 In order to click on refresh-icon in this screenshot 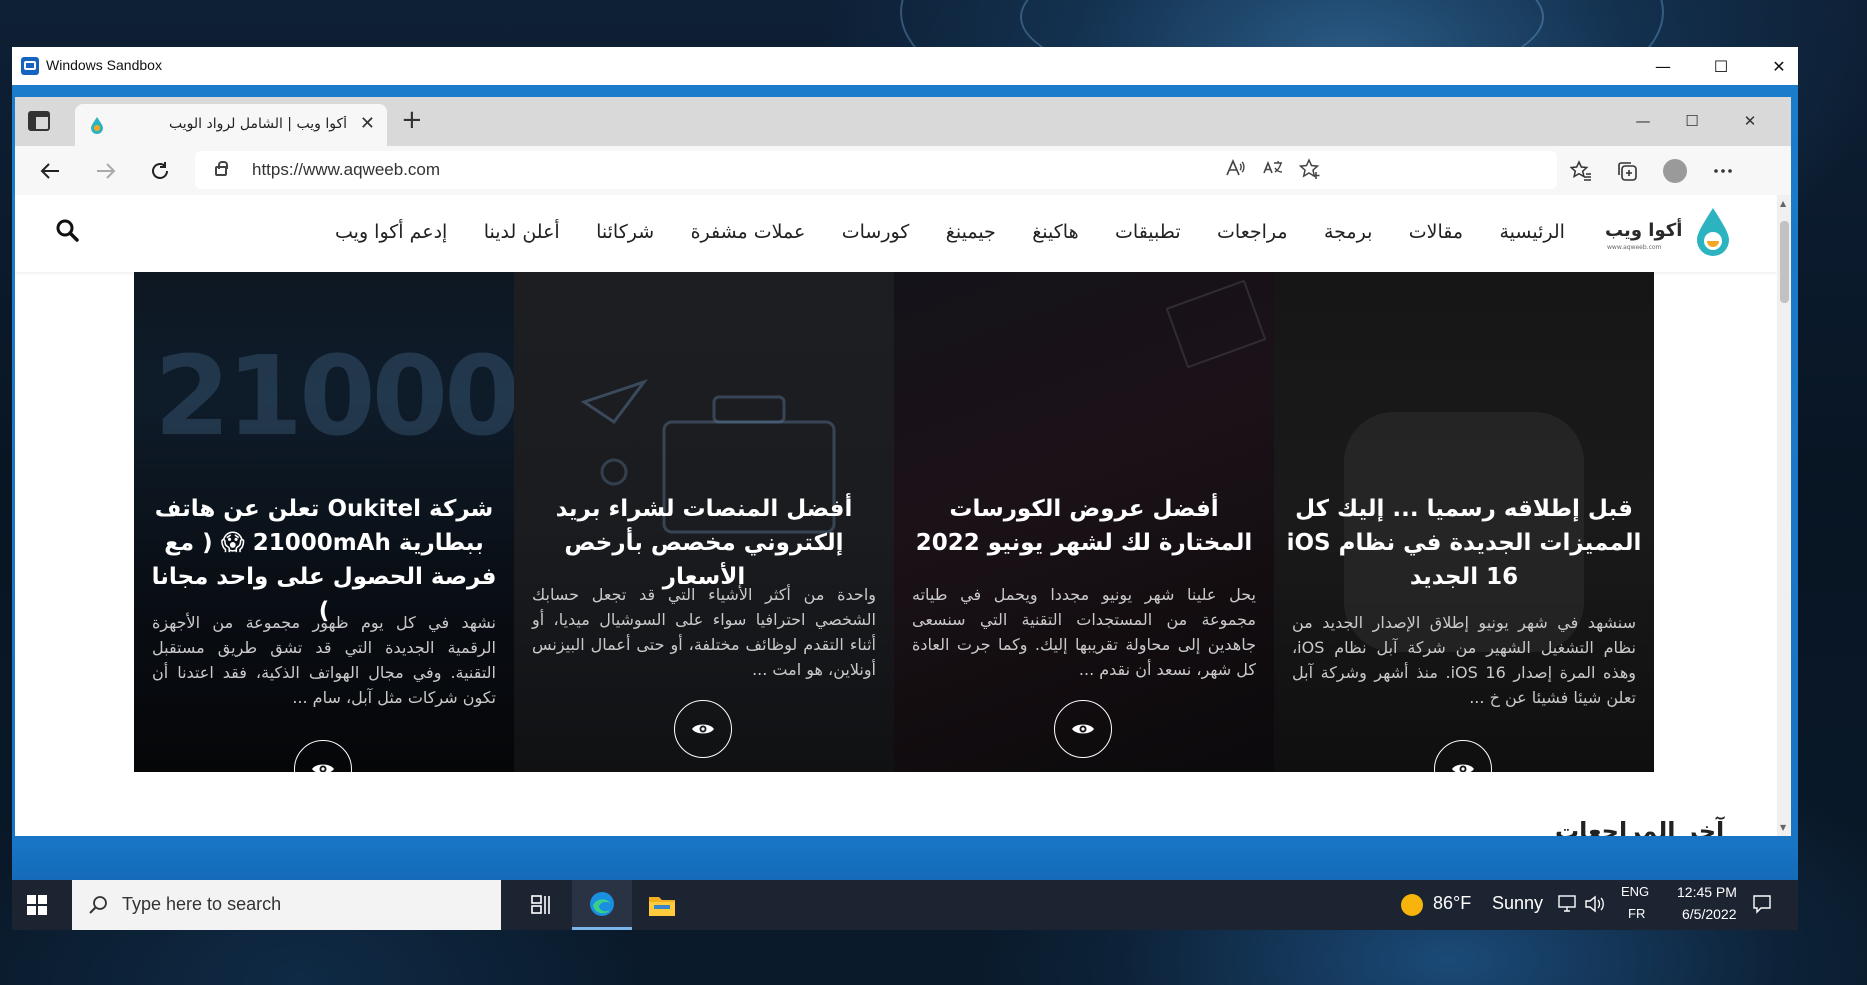, I will do `click(160, 171)`.